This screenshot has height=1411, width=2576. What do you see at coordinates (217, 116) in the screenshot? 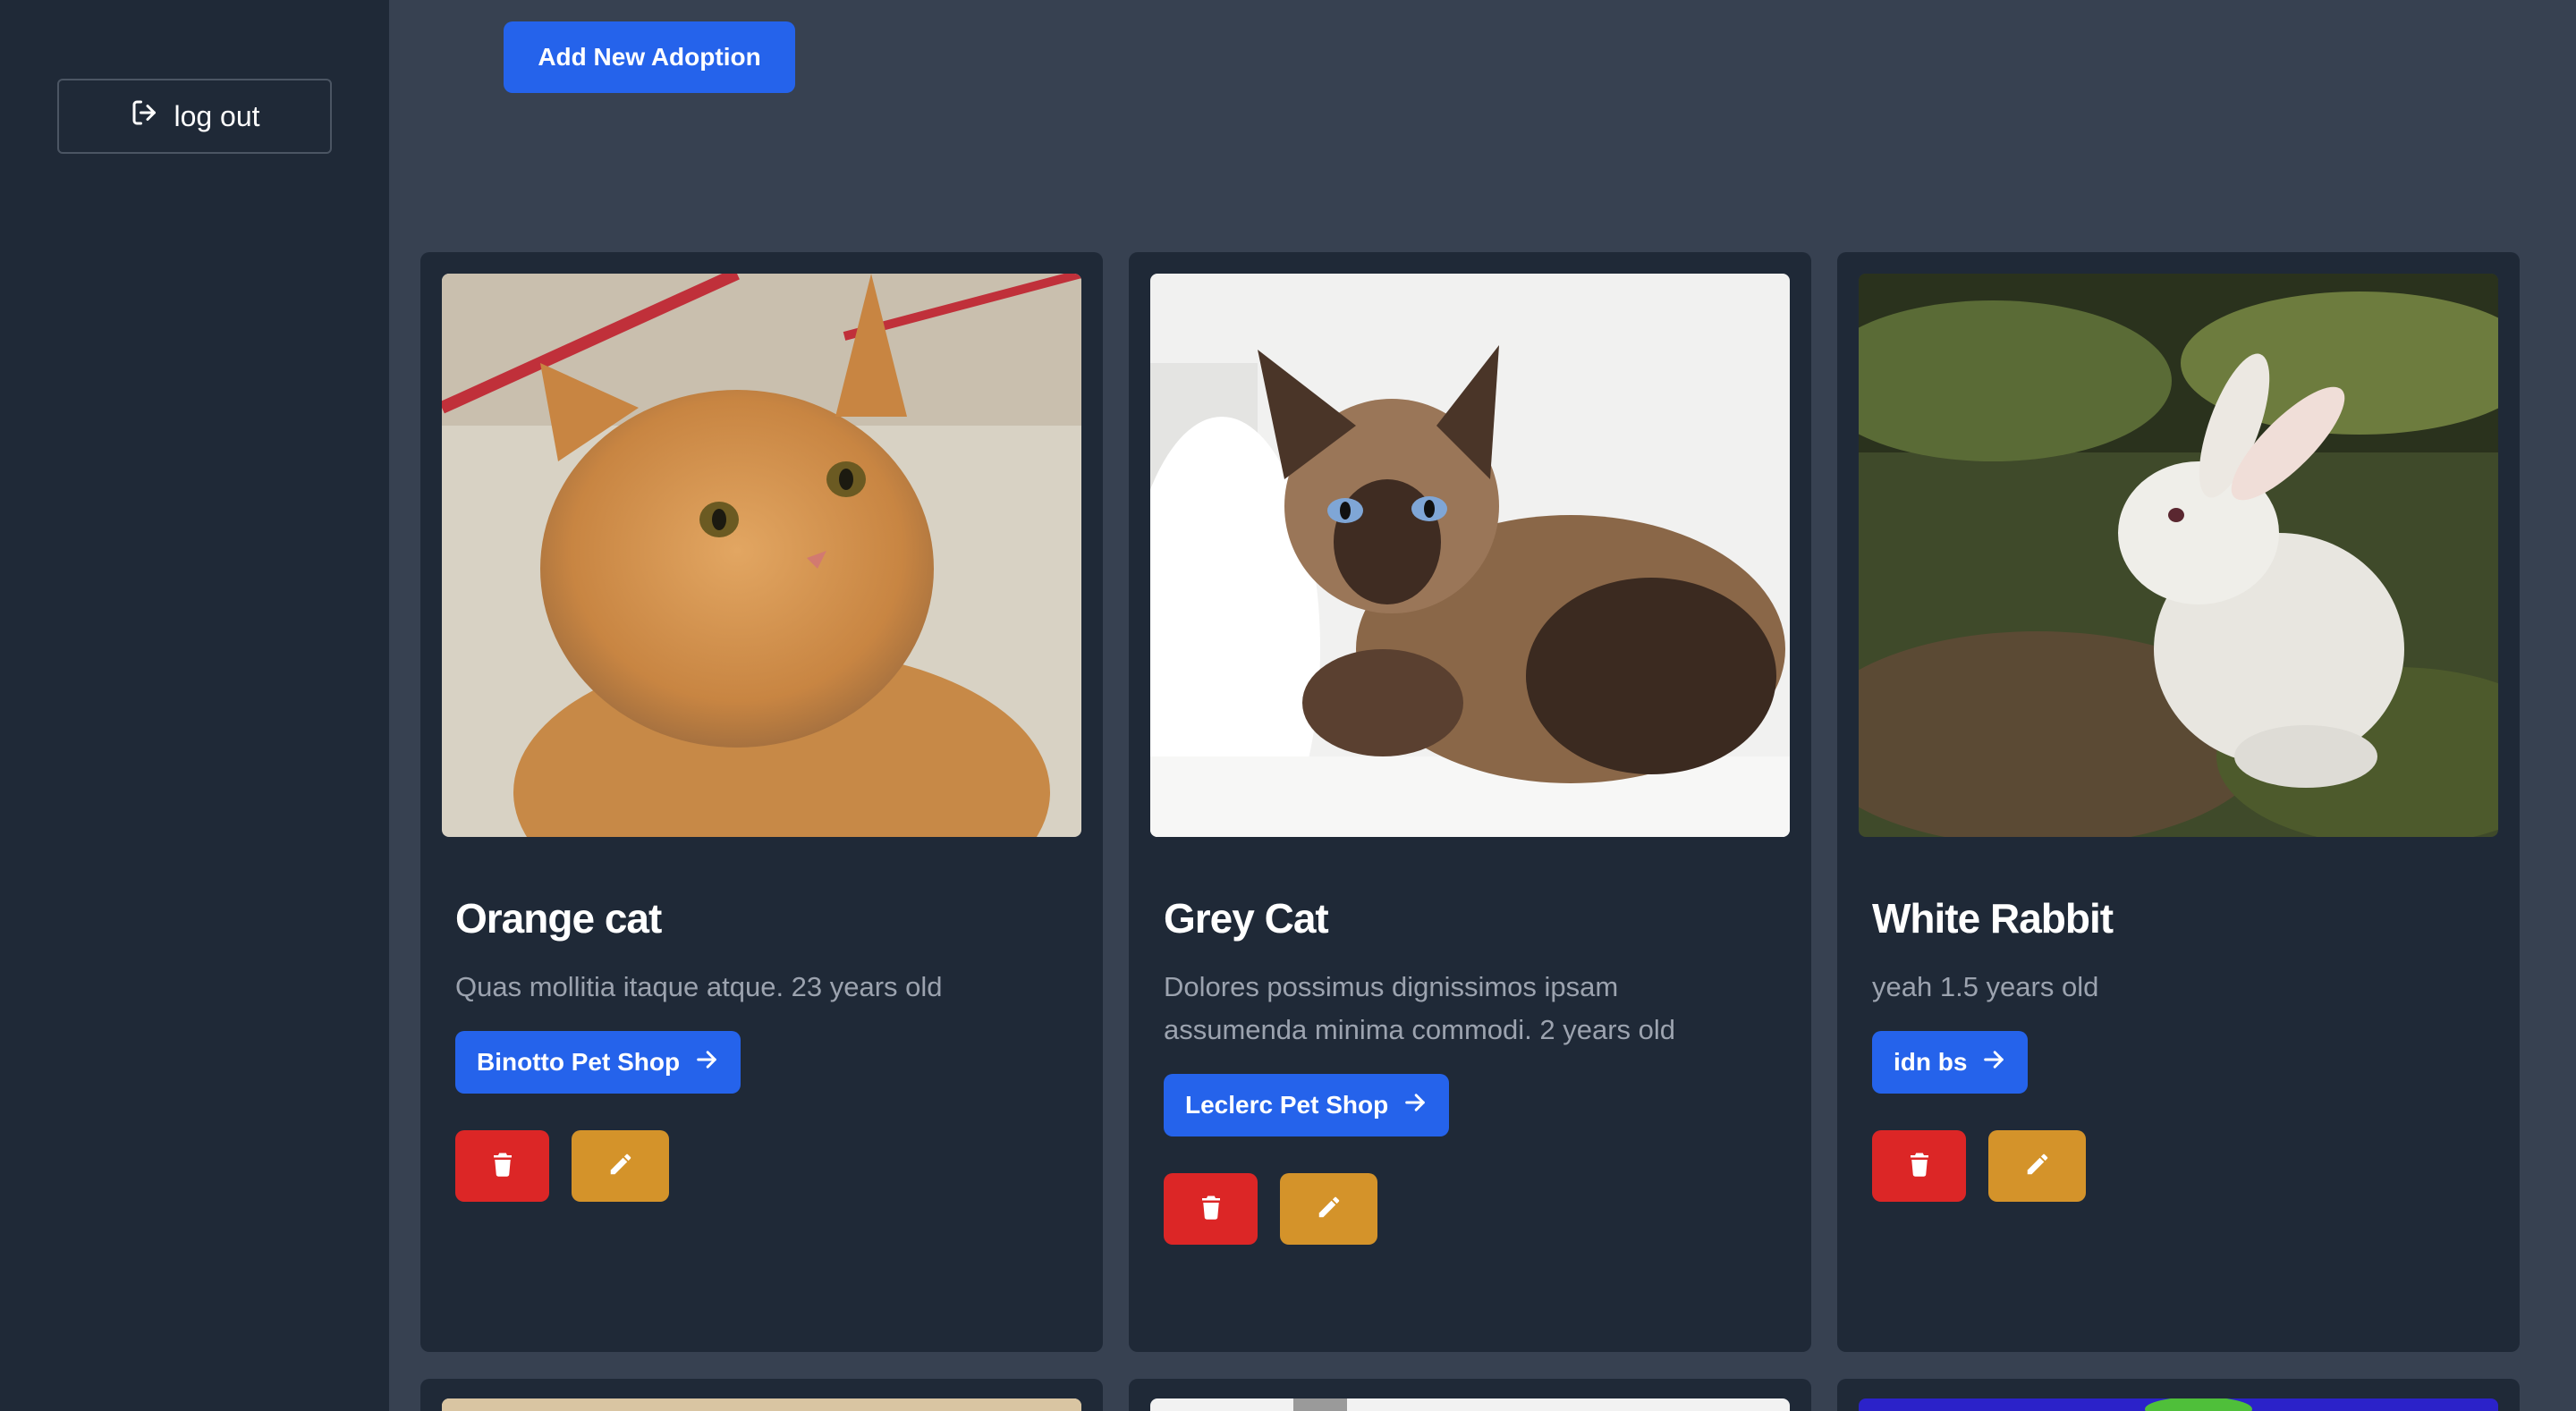
I see `logout-label: log out` at bounding box center [217, 116].